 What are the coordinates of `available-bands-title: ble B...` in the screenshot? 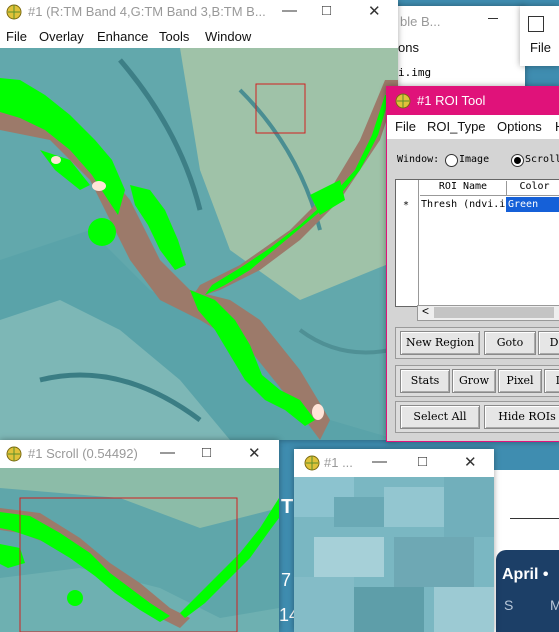 It's located at (420, 21).